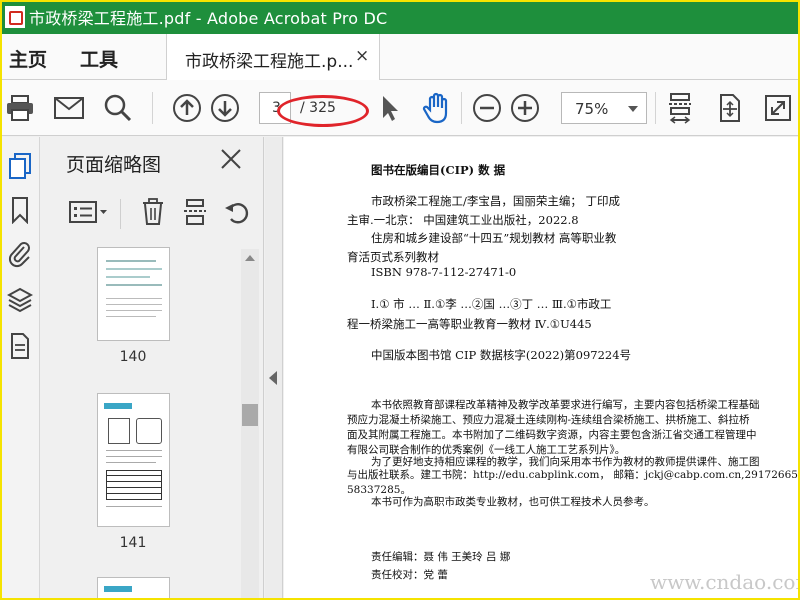 This screenshot has width=800, height=600. What do you see at coordinates (513, 502) in the screenshot?
I see `doc-line: 本书可作为高职市政类专业教材，也可供工程技术人员参考。` at bounding box center [513, 502].